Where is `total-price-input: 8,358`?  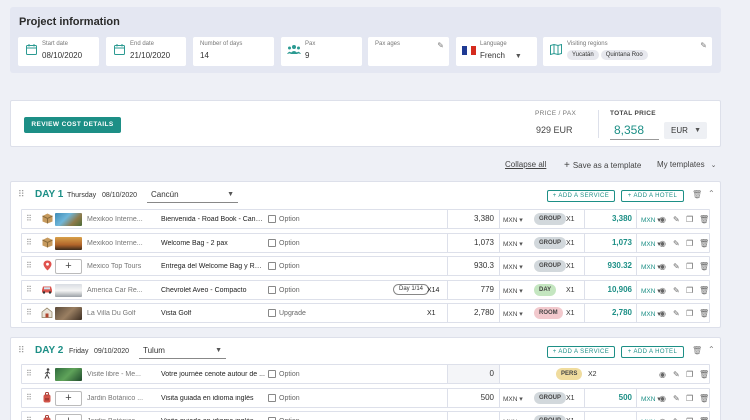 total-price-input: 8,358 is located at coordinates (634, 130).